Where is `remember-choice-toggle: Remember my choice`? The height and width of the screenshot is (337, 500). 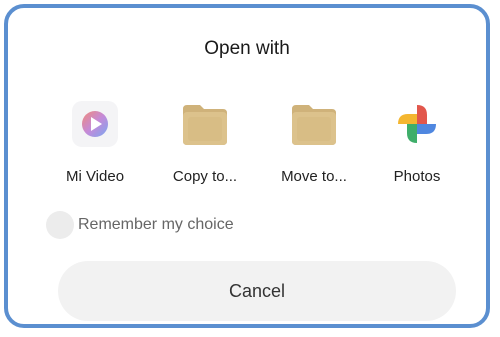 remember-choice-toggle: Remember my choice is located at coordinates (140, 225).